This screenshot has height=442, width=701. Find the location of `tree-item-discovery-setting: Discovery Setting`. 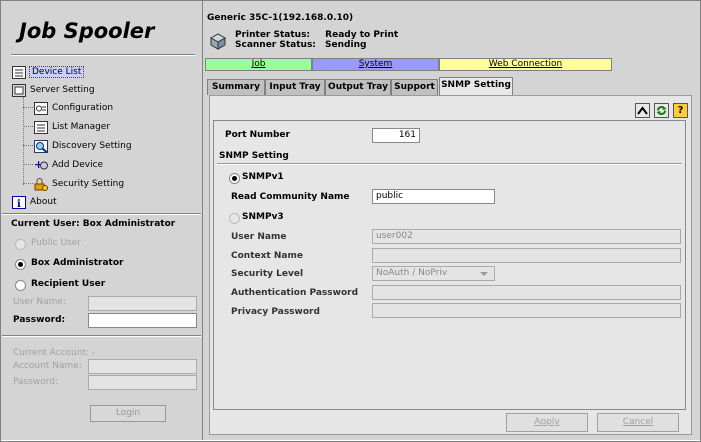

tree-item-discovery-setting: Discovery Setting is located at coordinates (83, 146).